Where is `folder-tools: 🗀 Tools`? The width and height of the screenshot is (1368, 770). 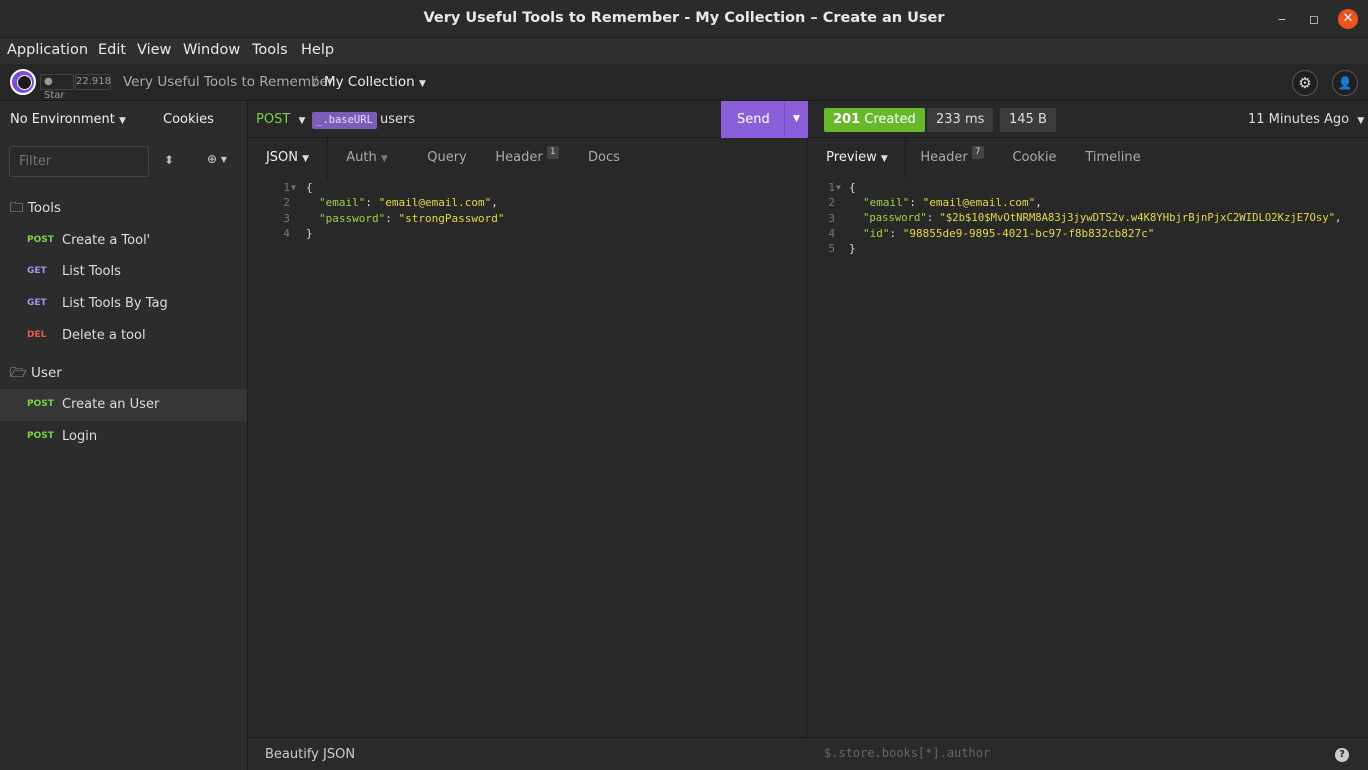 folder-tools: 🗀 Tools is located at coordinates (35, 209).